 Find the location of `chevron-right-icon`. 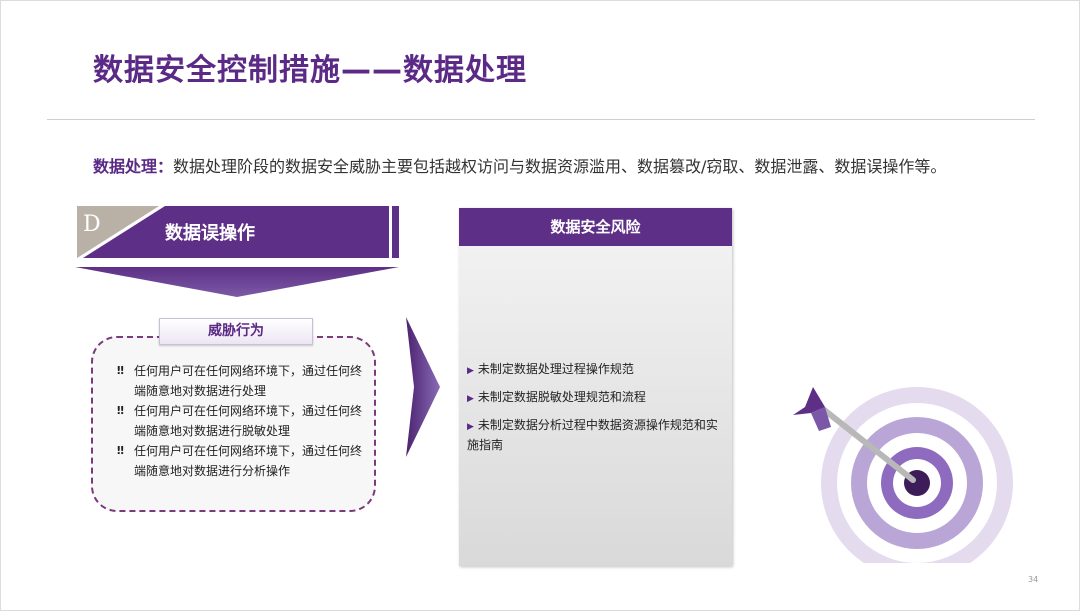

chevron-right-icon is located at coordinates (423, 387).